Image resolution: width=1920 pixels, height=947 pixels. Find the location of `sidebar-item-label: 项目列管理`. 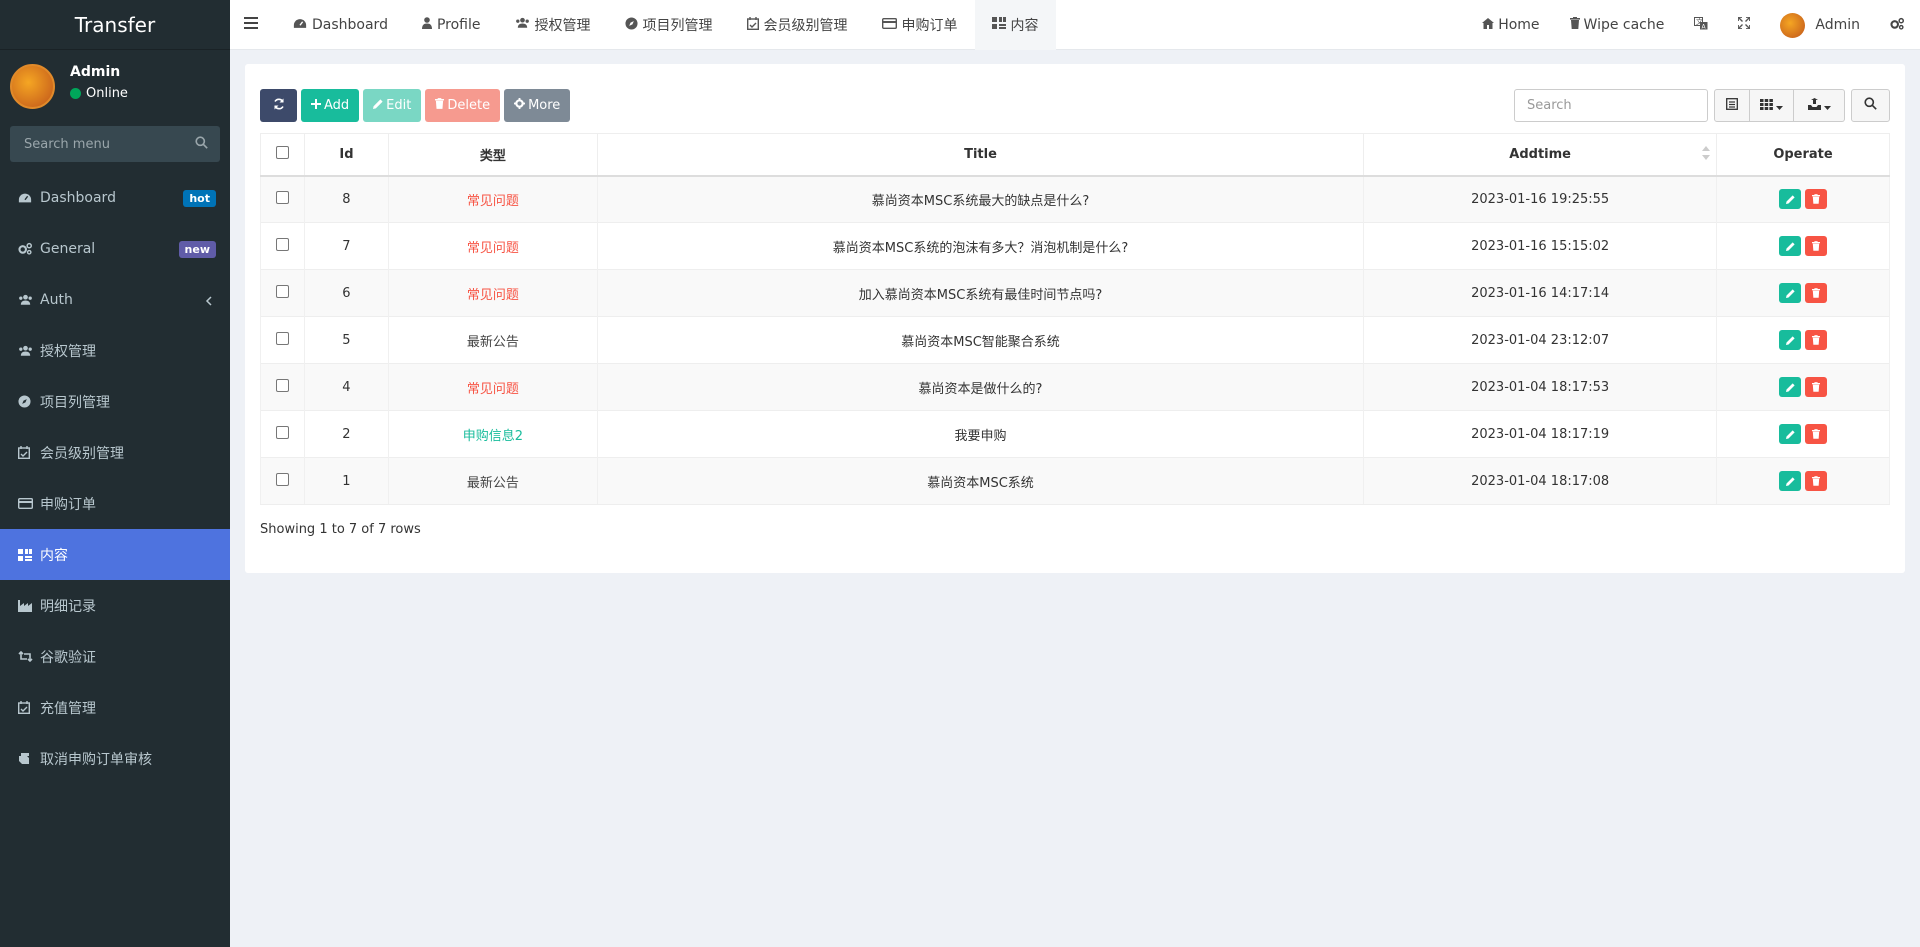

sidebar-item-label: 项目列管理 is located at coordinates (75, 402).